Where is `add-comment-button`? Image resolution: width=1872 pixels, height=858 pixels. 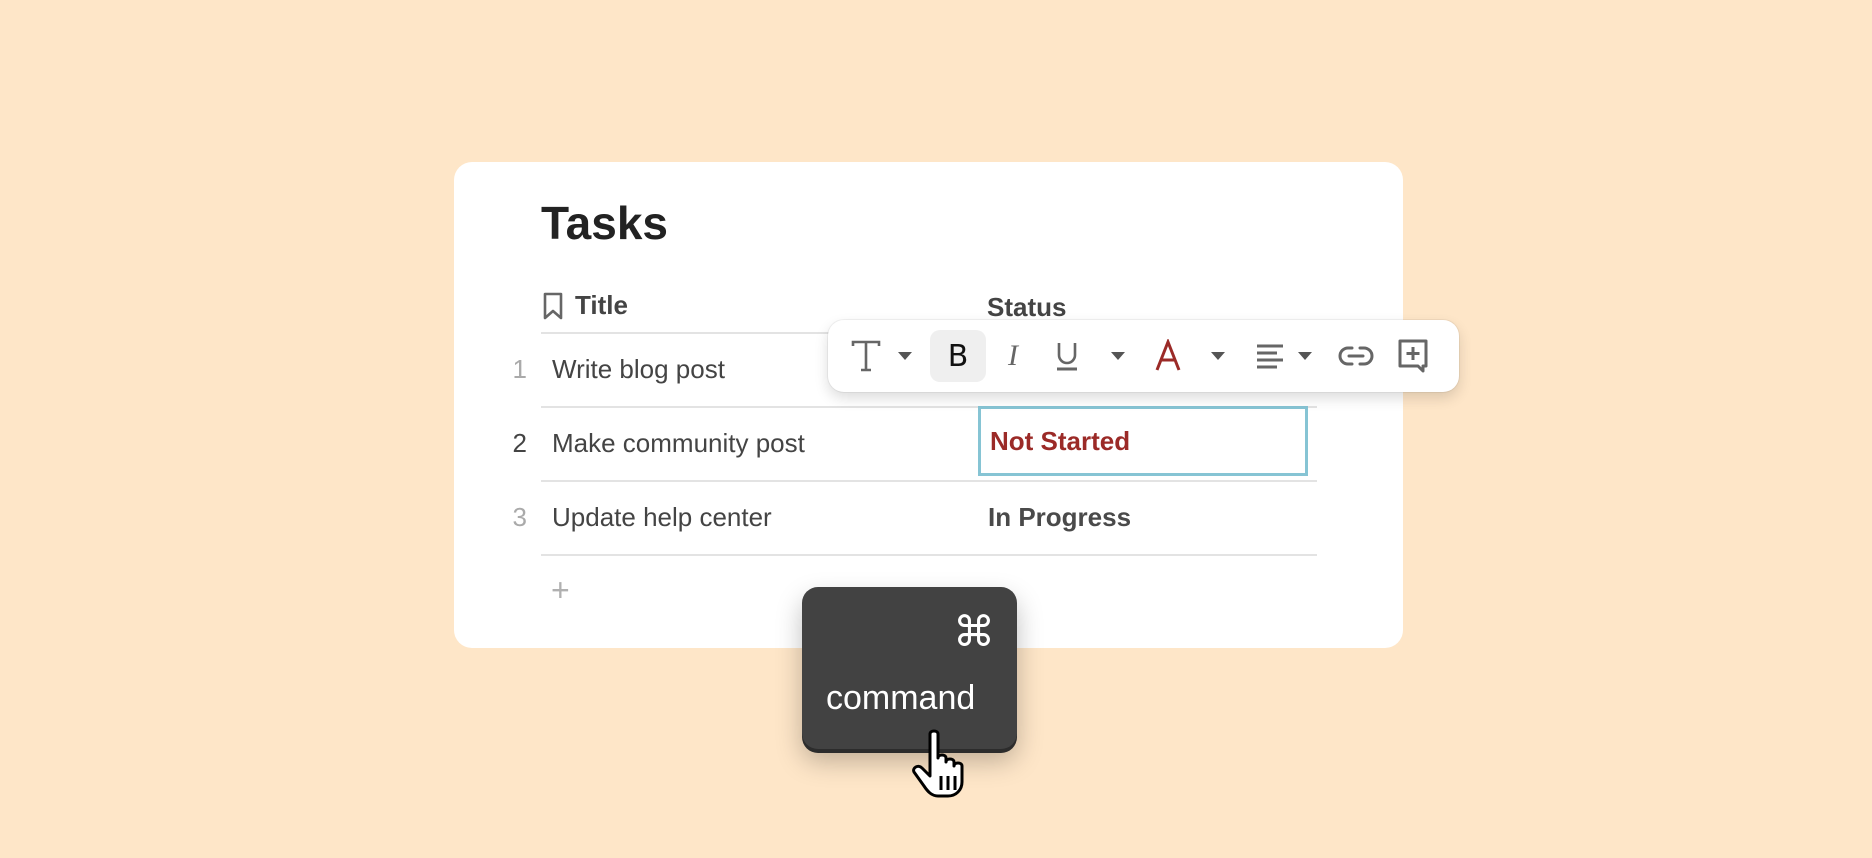
add-comment-button is located at coordinates (1413, 356).